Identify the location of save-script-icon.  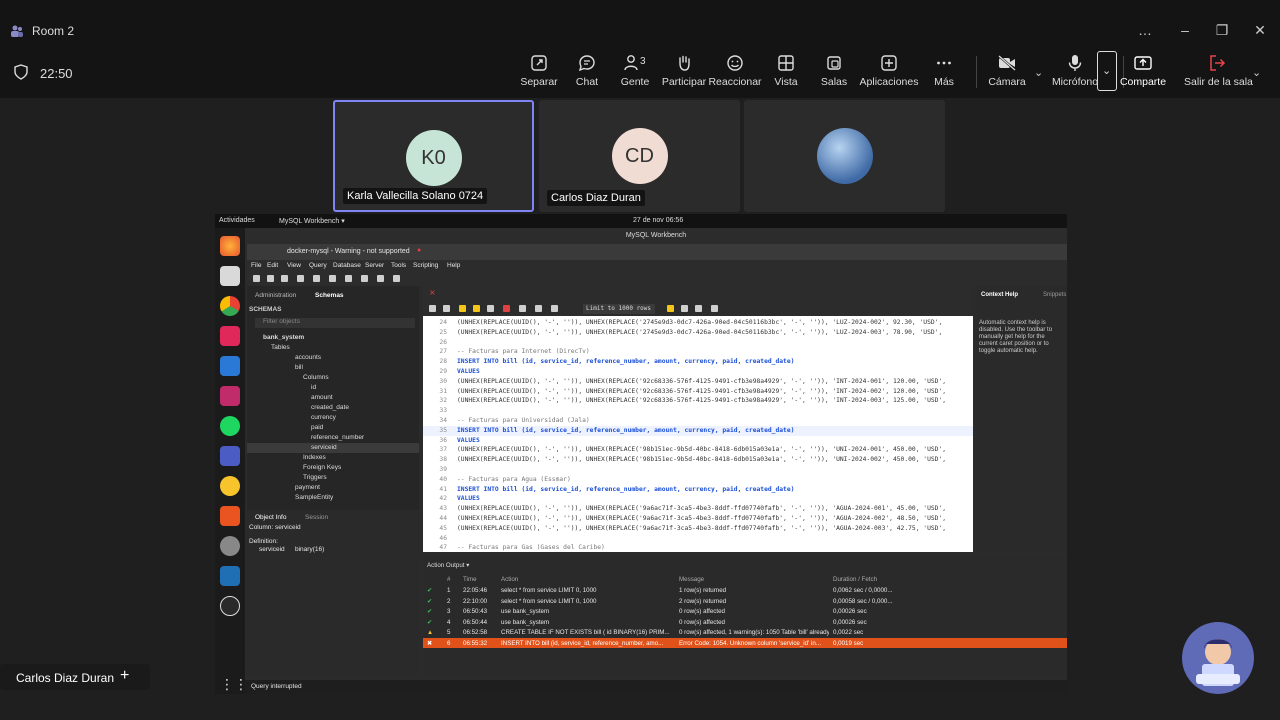
(446, 308).